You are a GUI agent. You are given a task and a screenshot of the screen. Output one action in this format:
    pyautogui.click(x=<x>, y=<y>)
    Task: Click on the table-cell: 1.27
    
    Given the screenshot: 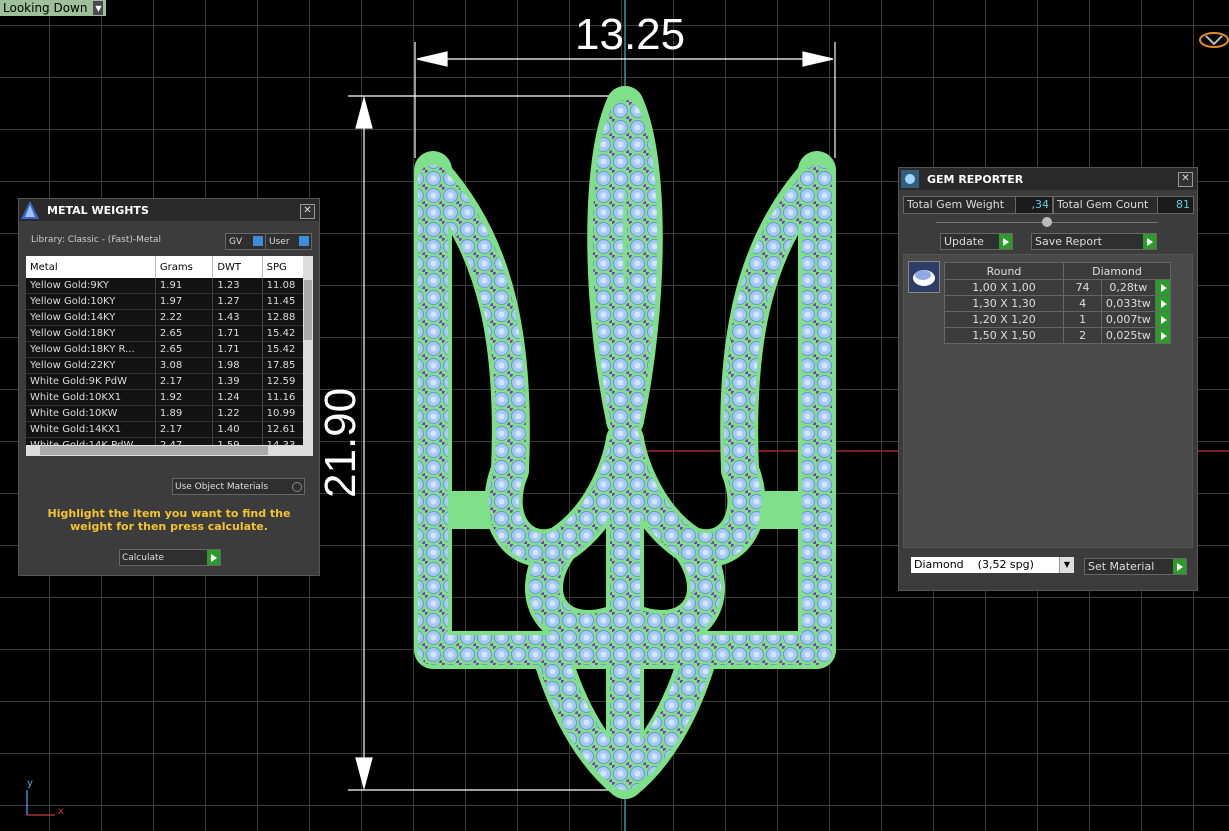 What is the action you would take?
    pyautogui.click(x=237, y=301)
    